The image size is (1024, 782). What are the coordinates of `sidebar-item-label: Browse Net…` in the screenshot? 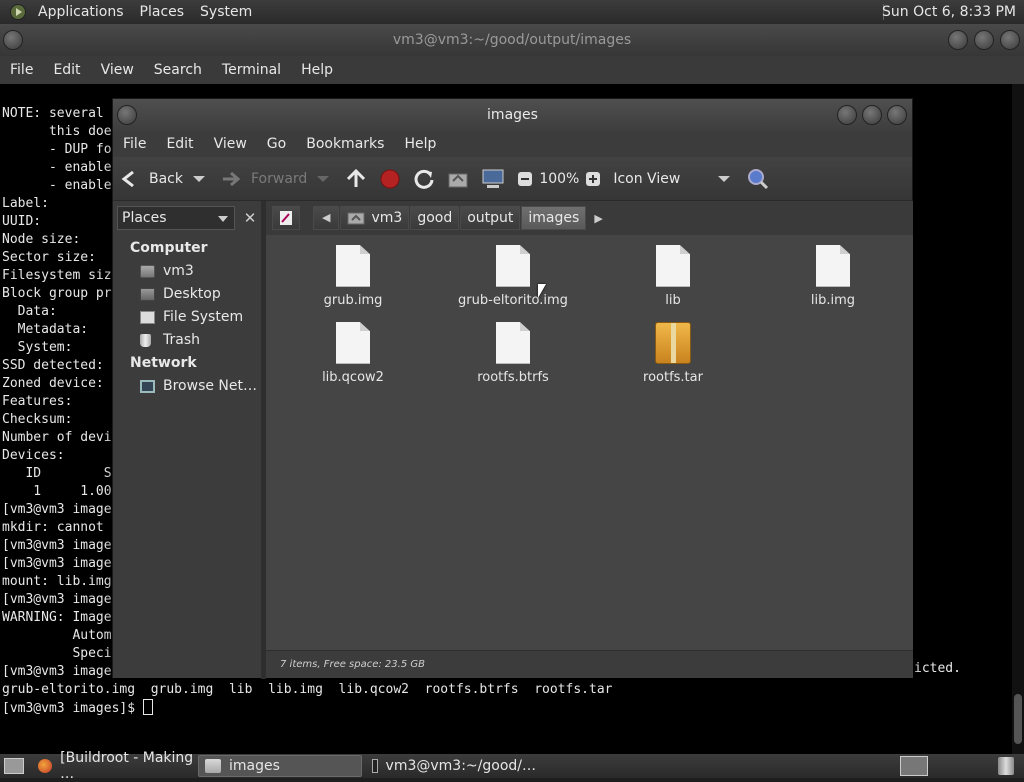 It's located at (210, 386).